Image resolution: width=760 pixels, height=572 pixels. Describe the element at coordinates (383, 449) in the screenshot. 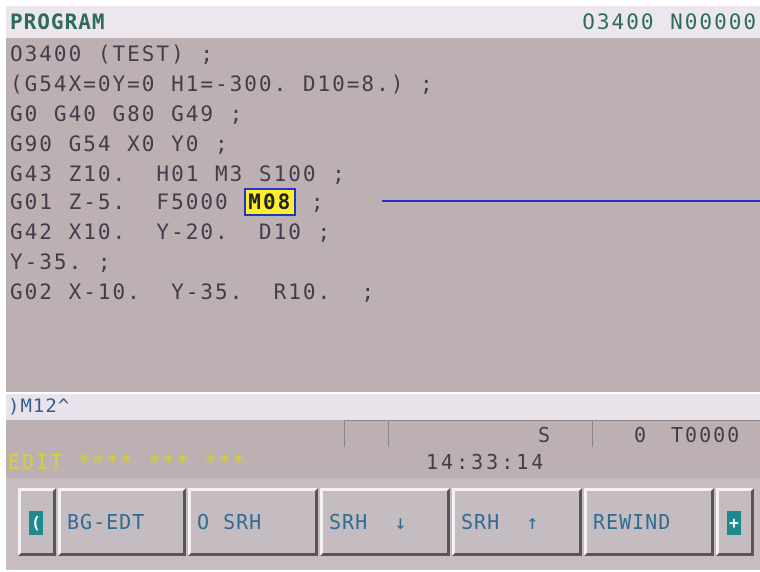

I see `status-area: S 0 T0000 EDIT **** *** *** 14:33:14` at that location.